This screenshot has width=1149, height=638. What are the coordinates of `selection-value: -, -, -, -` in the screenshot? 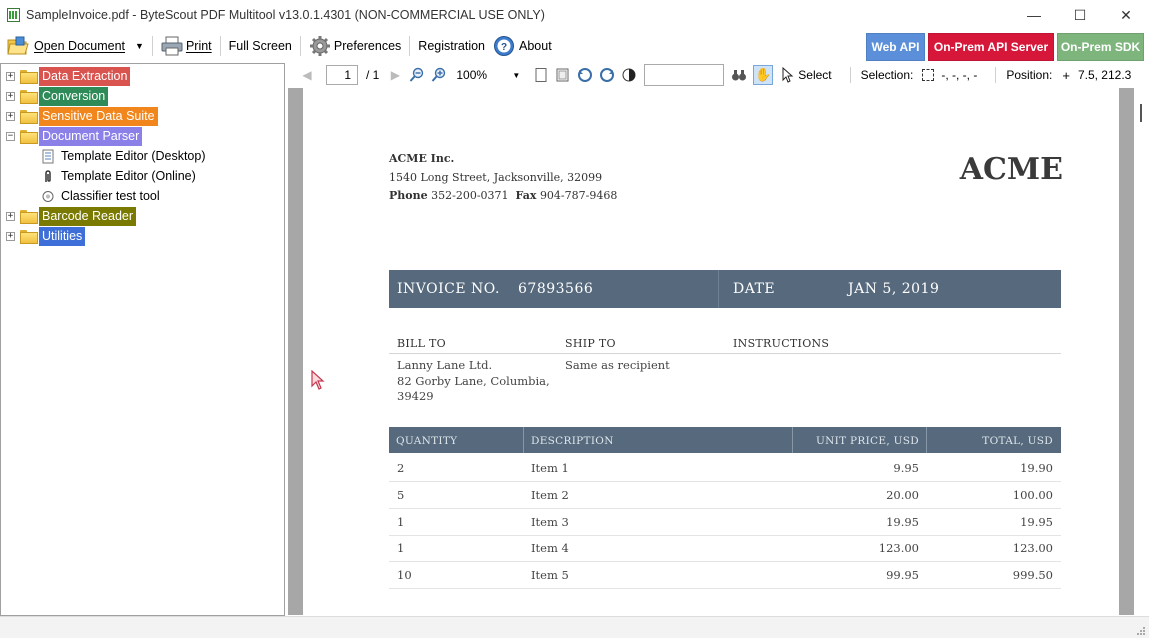 It's located at (959, 75).